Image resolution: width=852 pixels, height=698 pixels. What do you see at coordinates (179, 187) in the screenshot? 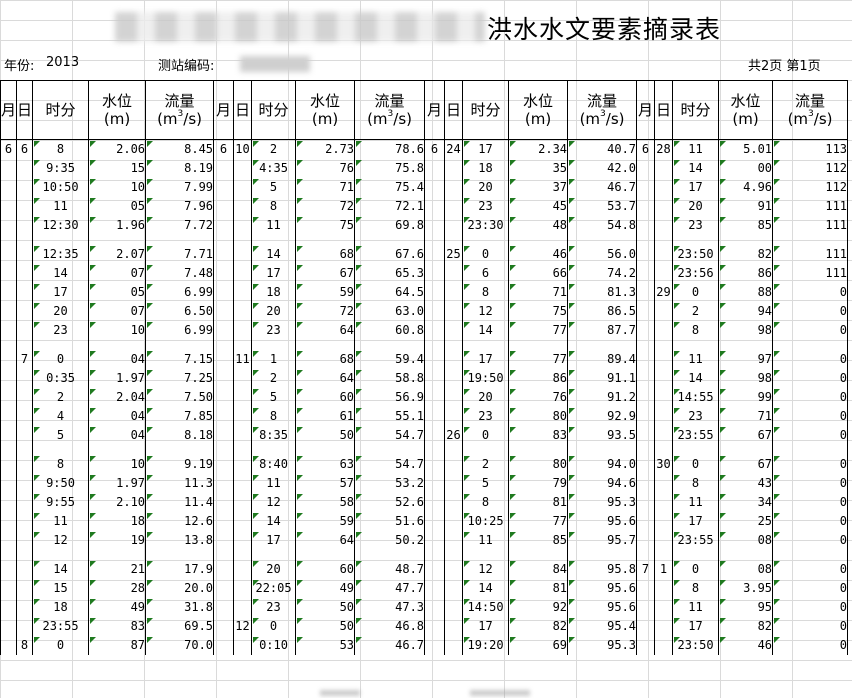
I see `cell-flow: 7.99` at bounding box center [179, 187].